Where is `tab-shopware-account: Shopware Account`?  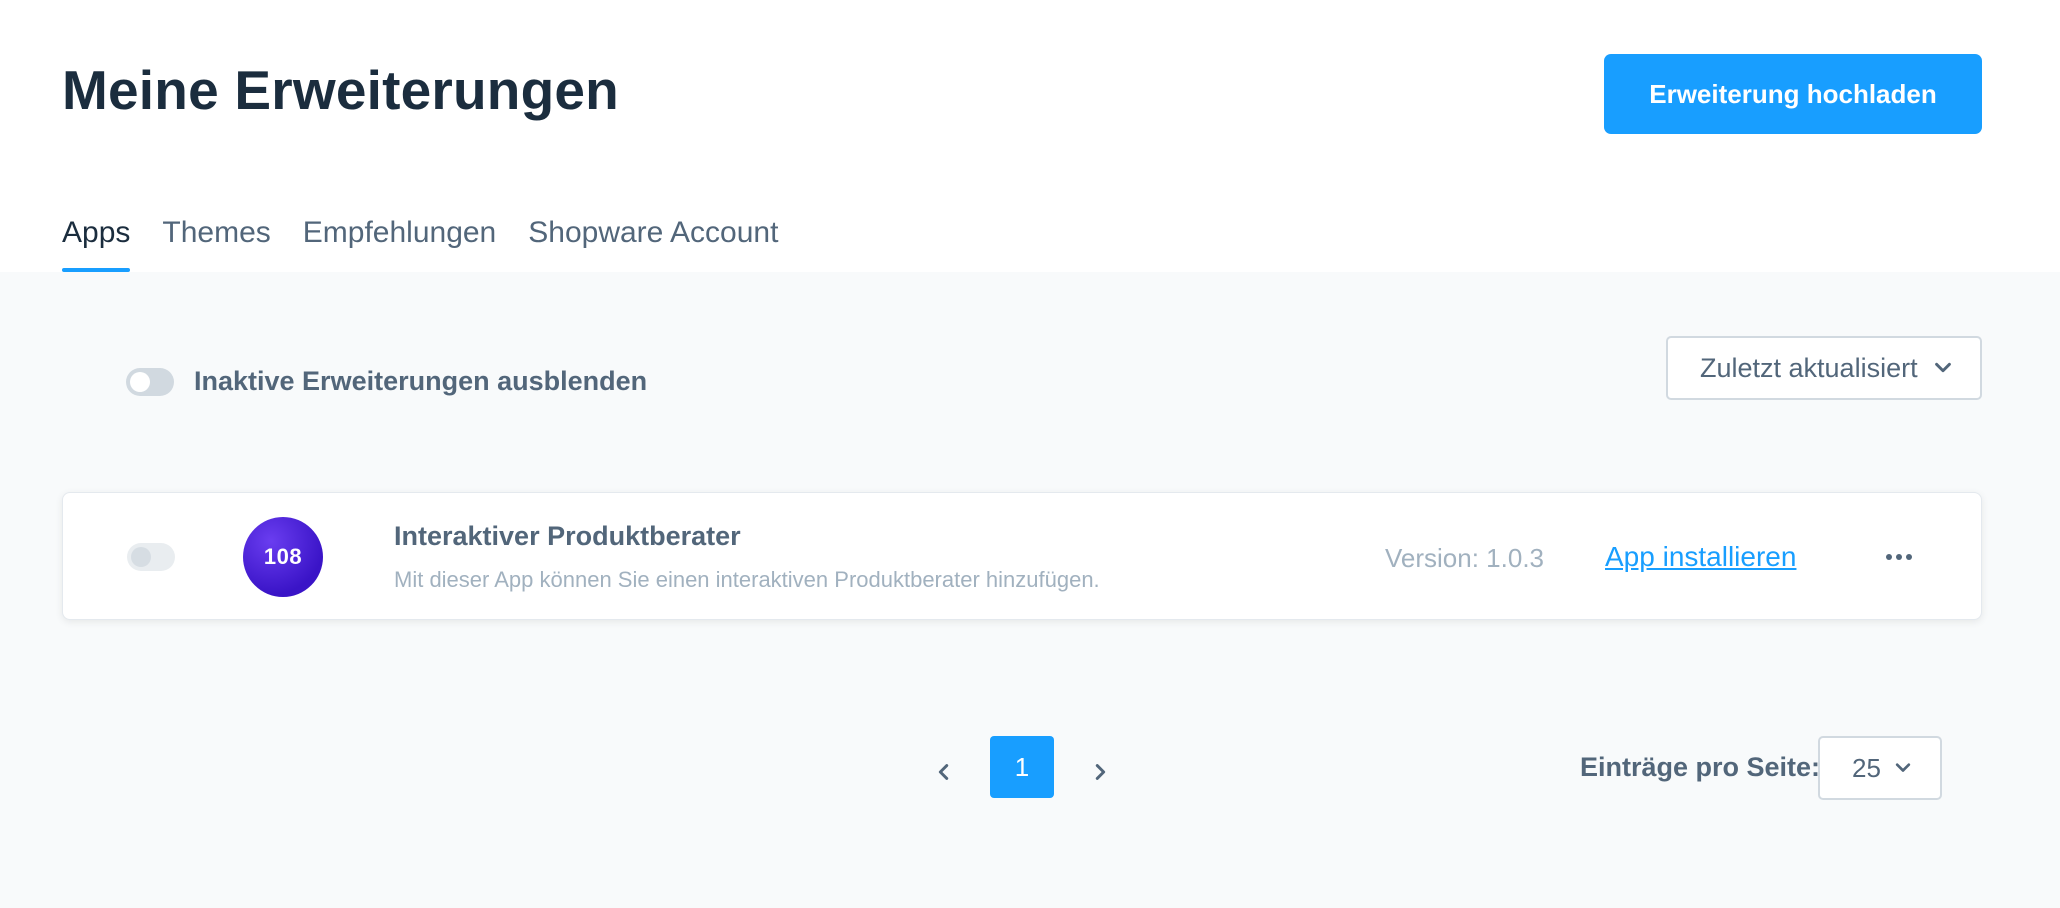 tab-shopware-account: Shopware Account is located at coordinates (653, 241).